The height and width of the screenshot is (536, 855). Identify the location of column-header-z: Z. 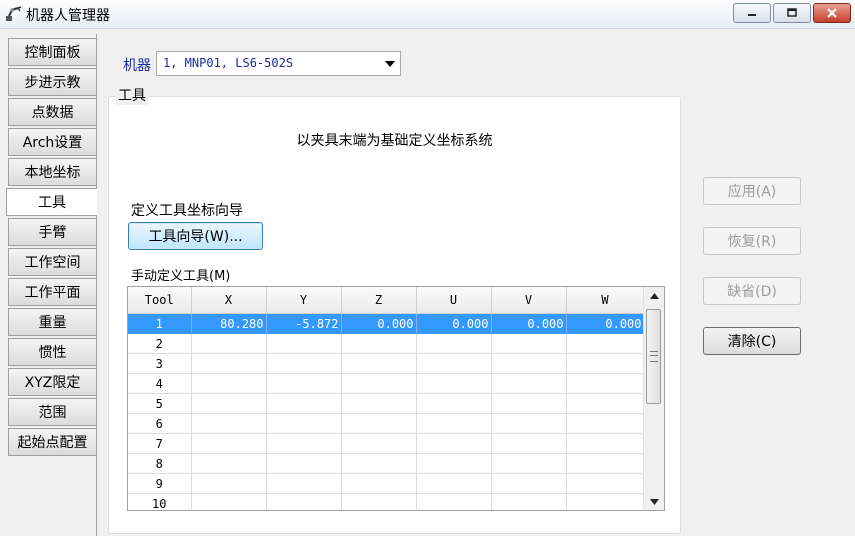
(379, 300).